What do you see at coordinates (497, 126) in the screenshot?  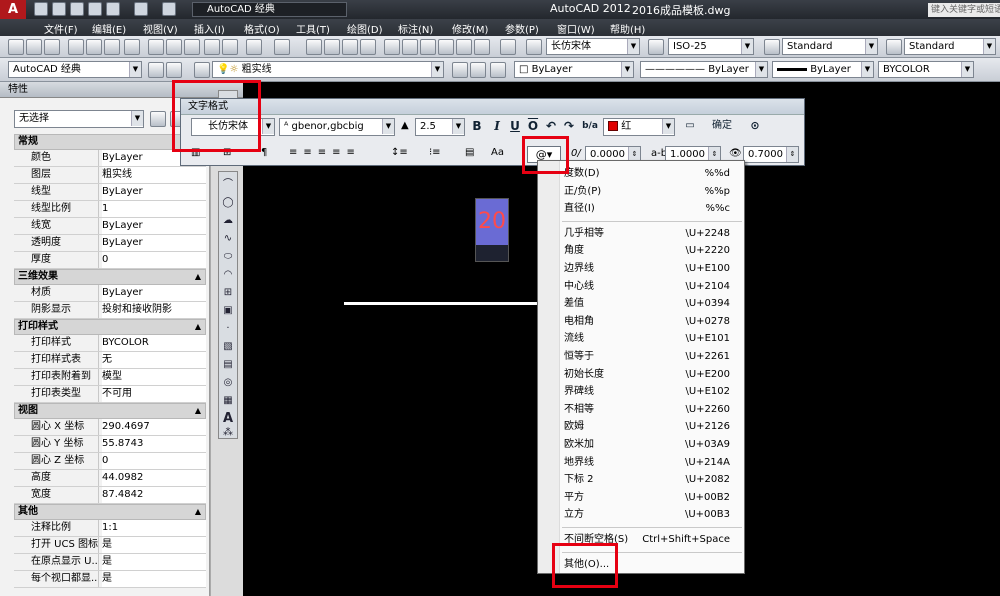 I see `italic-button: I` at bounding box center [497, 126].